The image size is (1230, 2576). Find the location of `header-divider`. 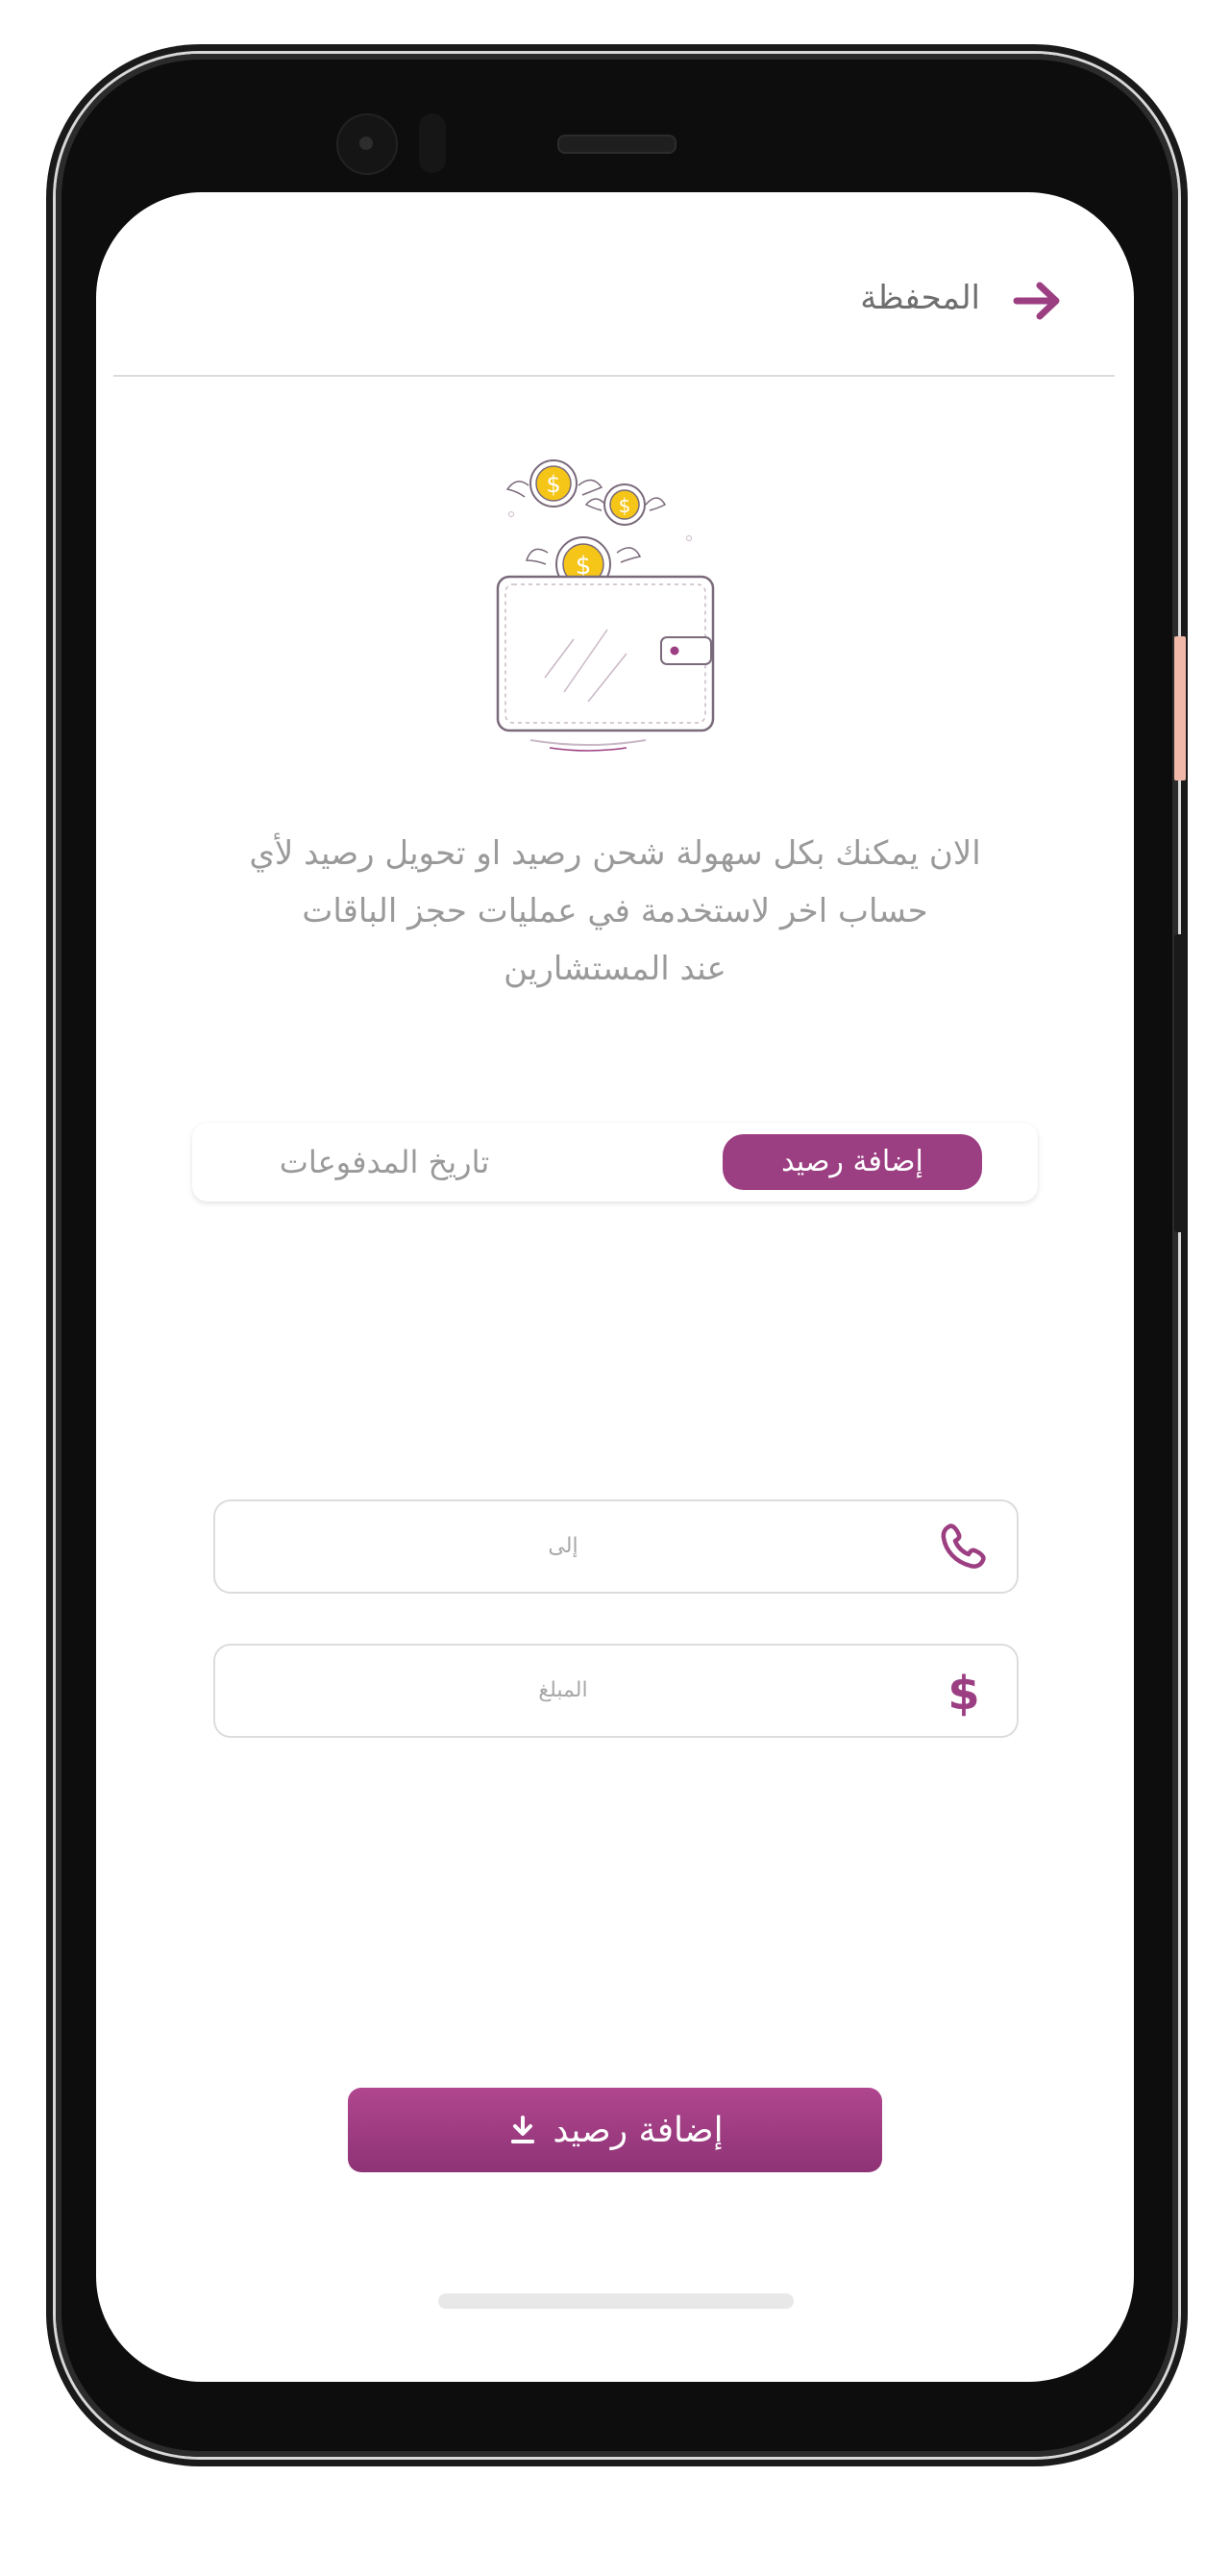

header-divider is located at coordinates (614, 376).